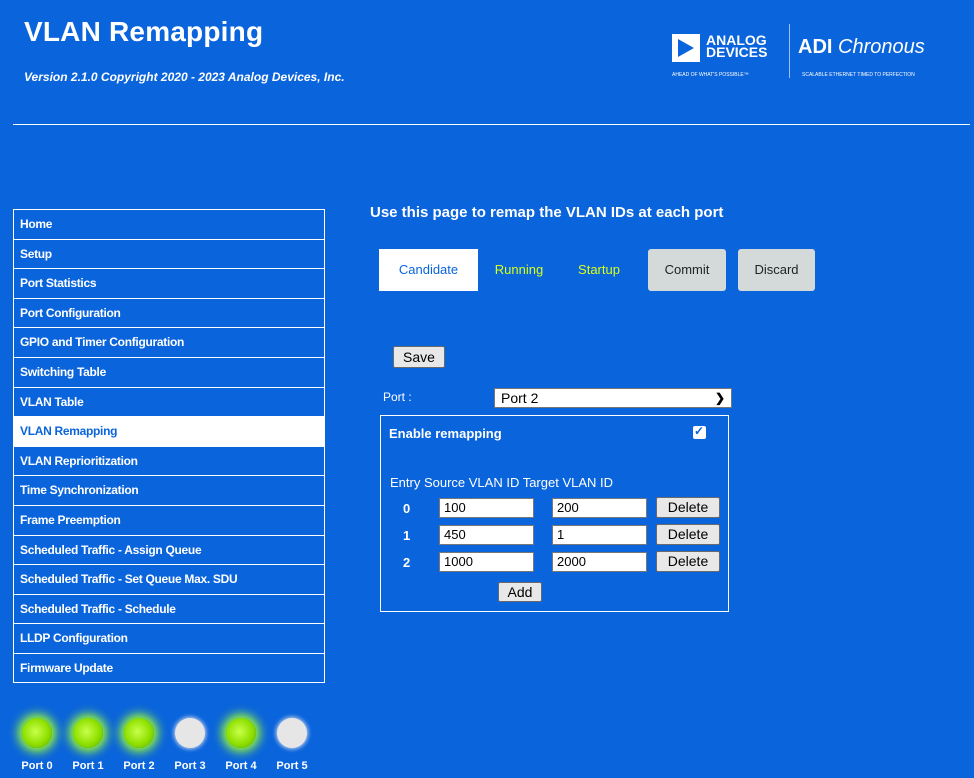 The image size is (974, 778). What do you see at coordinates (407, 508) in the screenshot?
I see `entry-index: 0` at bounding box center [407, 508].